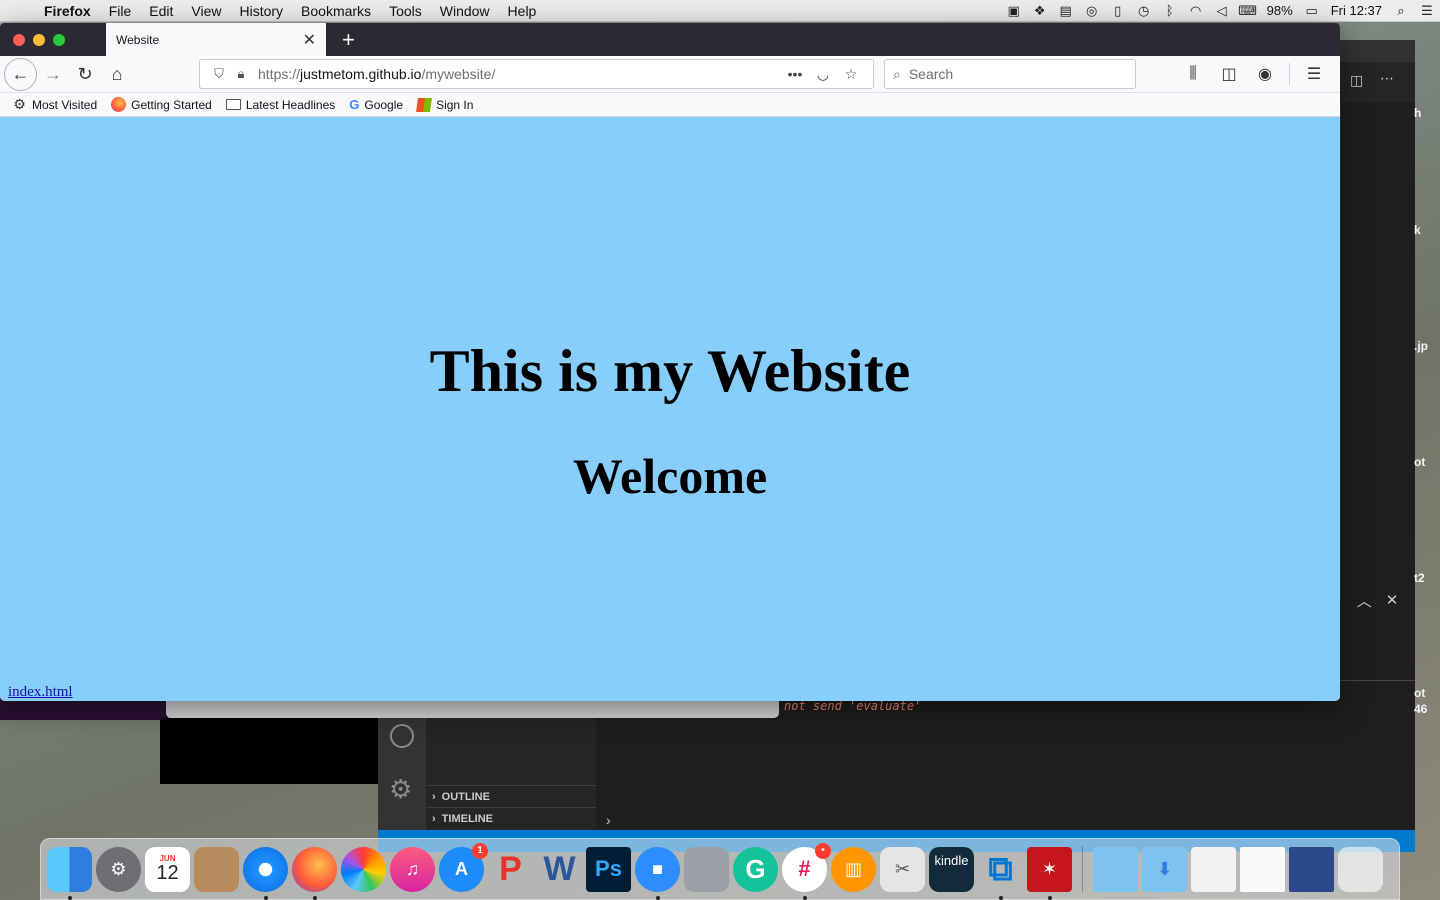  I want to click on downloads-folder-icon: ⬇, so click(1164, 869).